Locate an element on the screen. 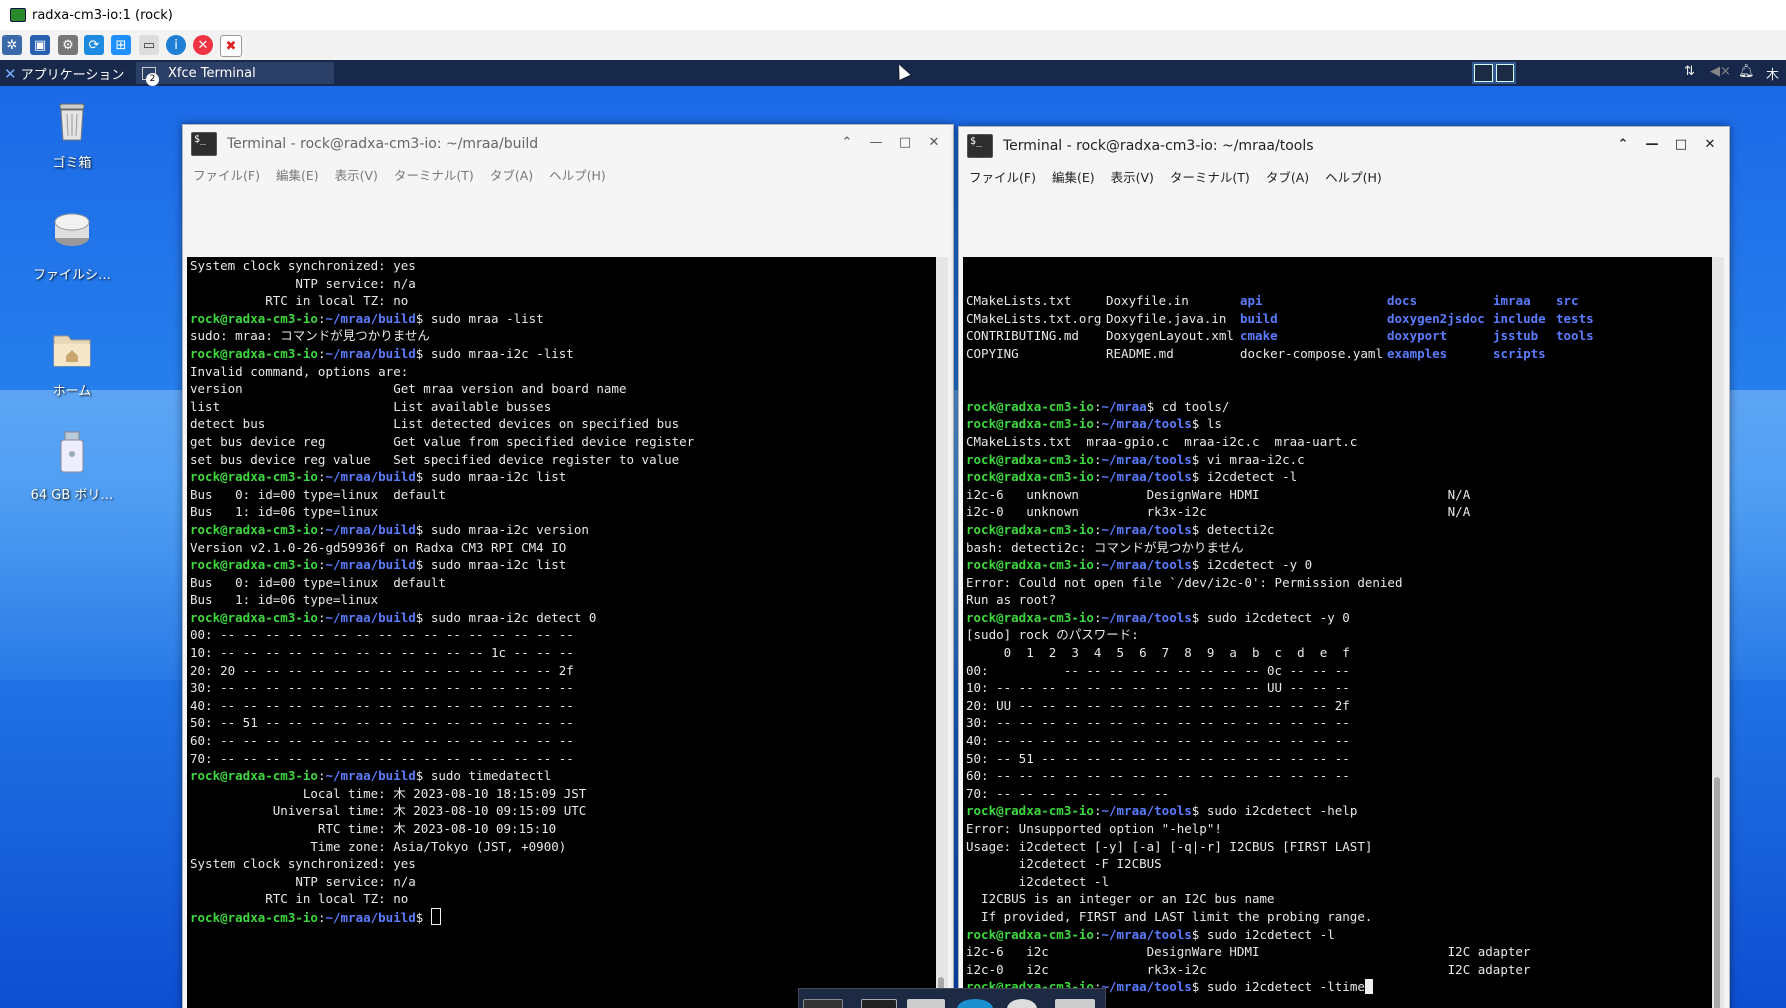 Image resolution: width=1786 pixels, height=1008 pixels. network-icon: ⇅ is located at coordinates (1689, 71).